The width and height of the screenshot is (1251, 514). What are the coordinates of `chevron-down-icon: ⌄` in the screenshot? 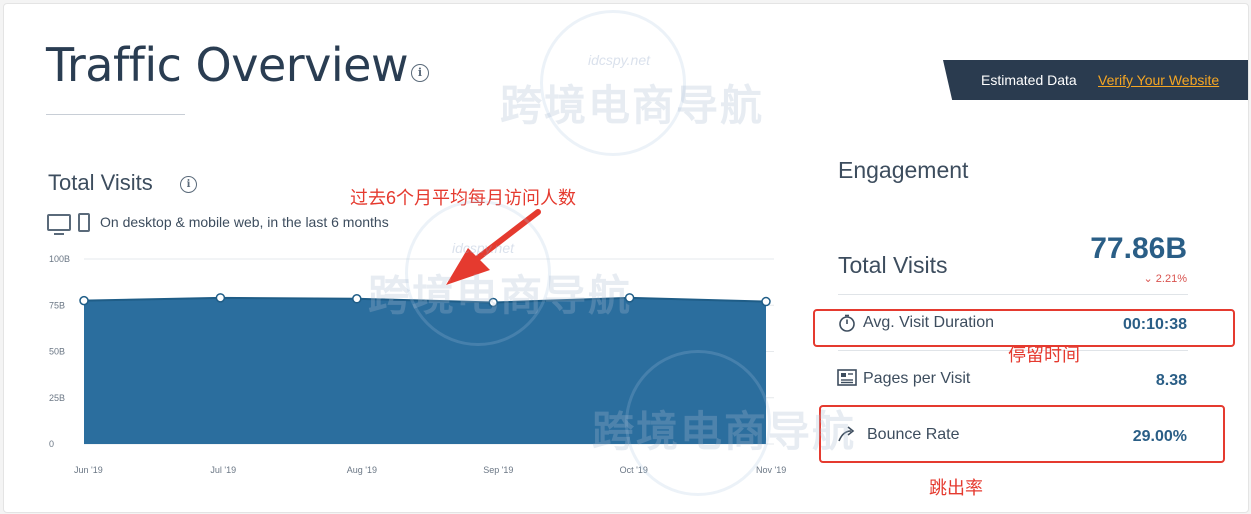 It's located at (1148, 279).